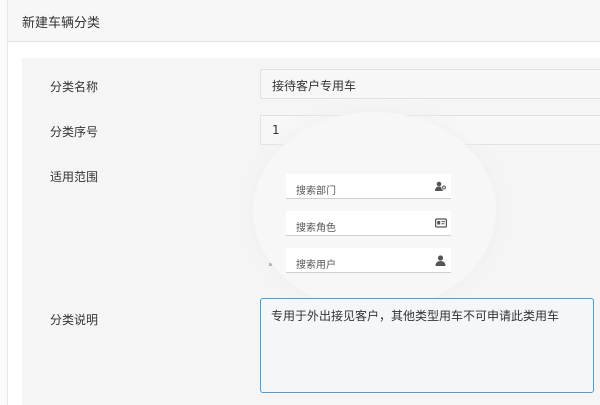 The image size is (600, 405). What do you see at coordinates (368, 186) in the screenshot?
I see `search-department-field: 搜索部门` at bounding box center [368, 186].